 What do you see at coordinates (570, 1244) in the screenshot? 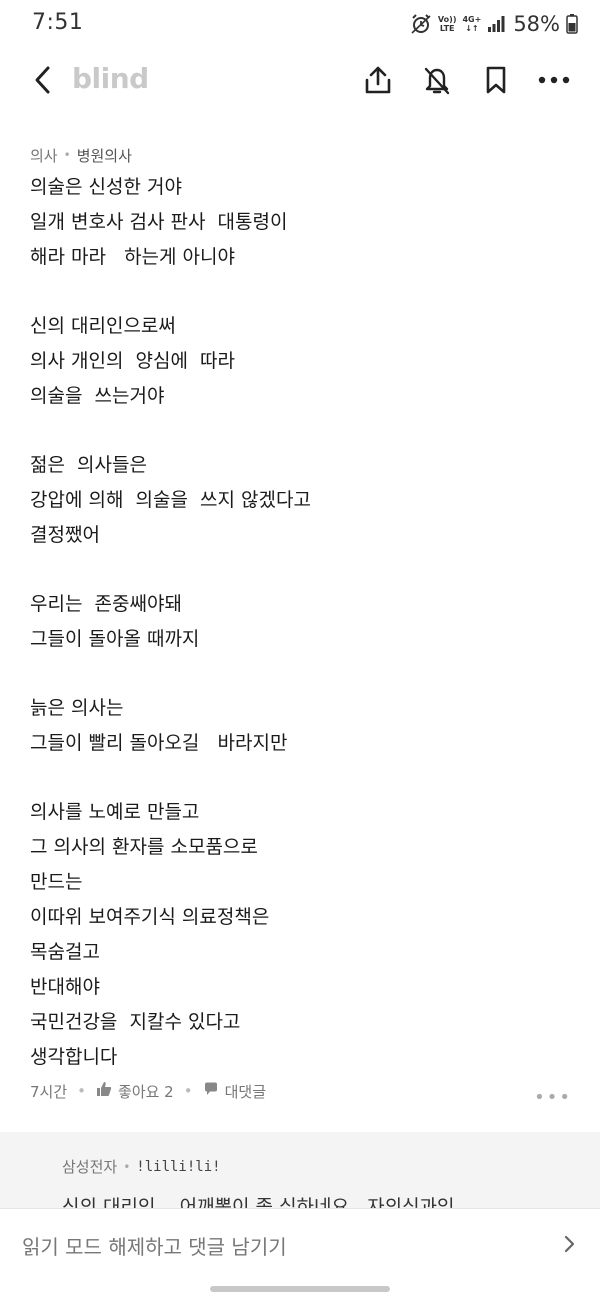
I see `chevron-right-icon` at bounding box center [570, 1244].